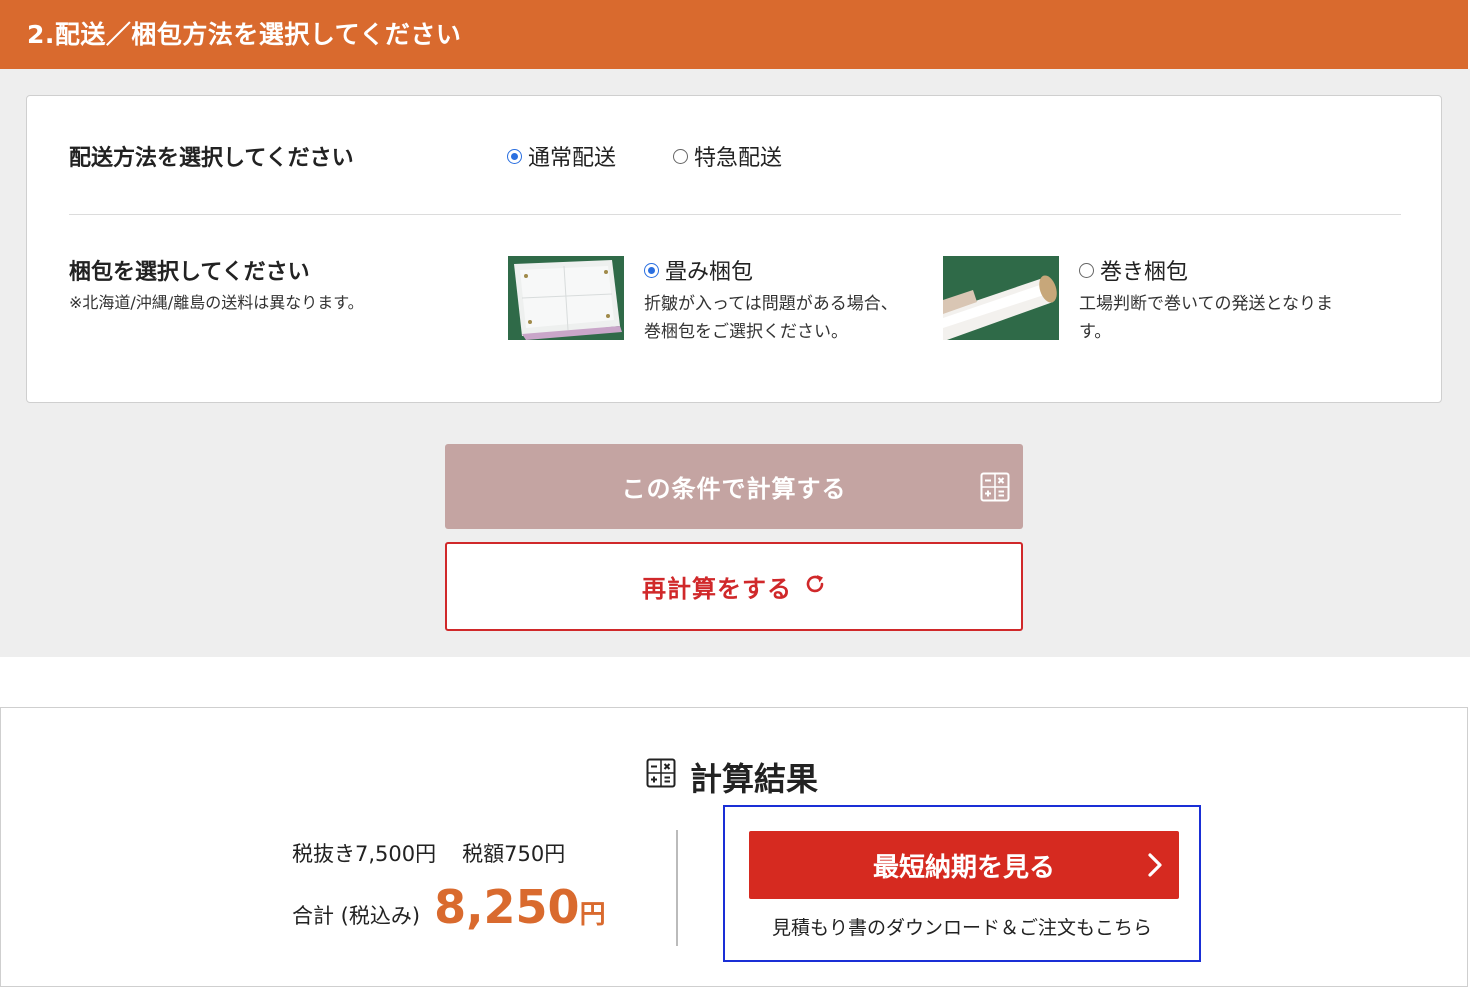 The image size is (1470, 989). I want to click on recalculate-button-label: 再計算をする, so click(717, 589).